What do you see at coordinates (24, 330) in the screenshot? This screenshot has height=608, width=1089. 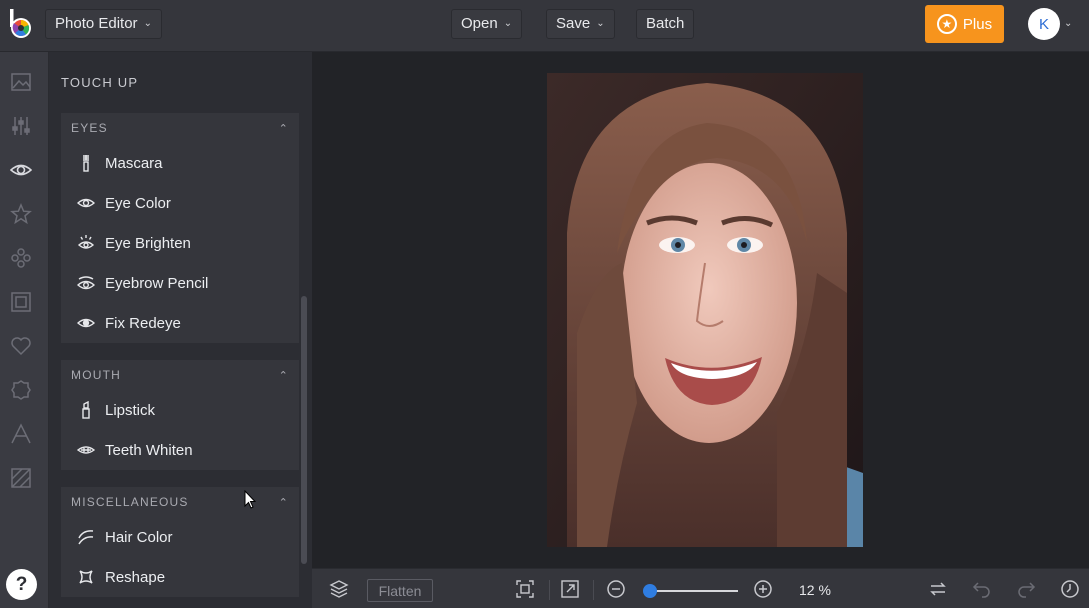 I see `left-rail` at bounding box center [24, 330].